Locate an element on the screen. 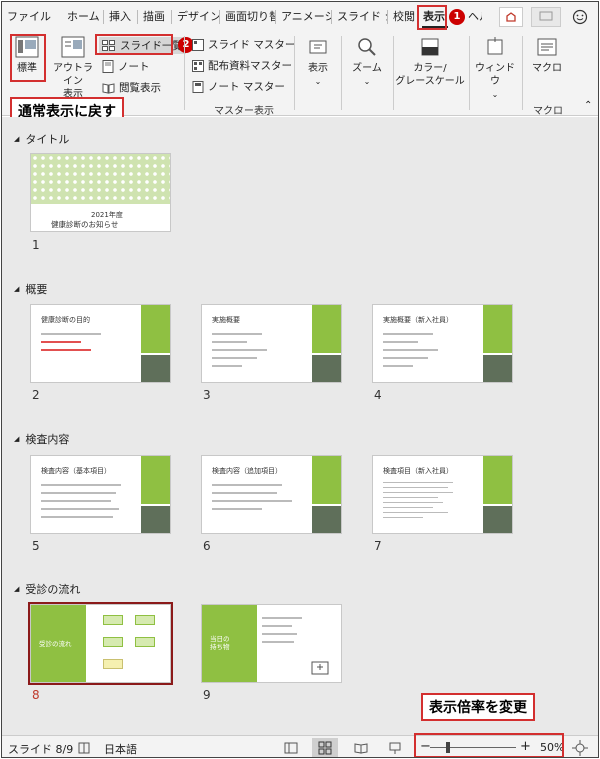  view-tab-highlight is located at coordinates (432, 17).